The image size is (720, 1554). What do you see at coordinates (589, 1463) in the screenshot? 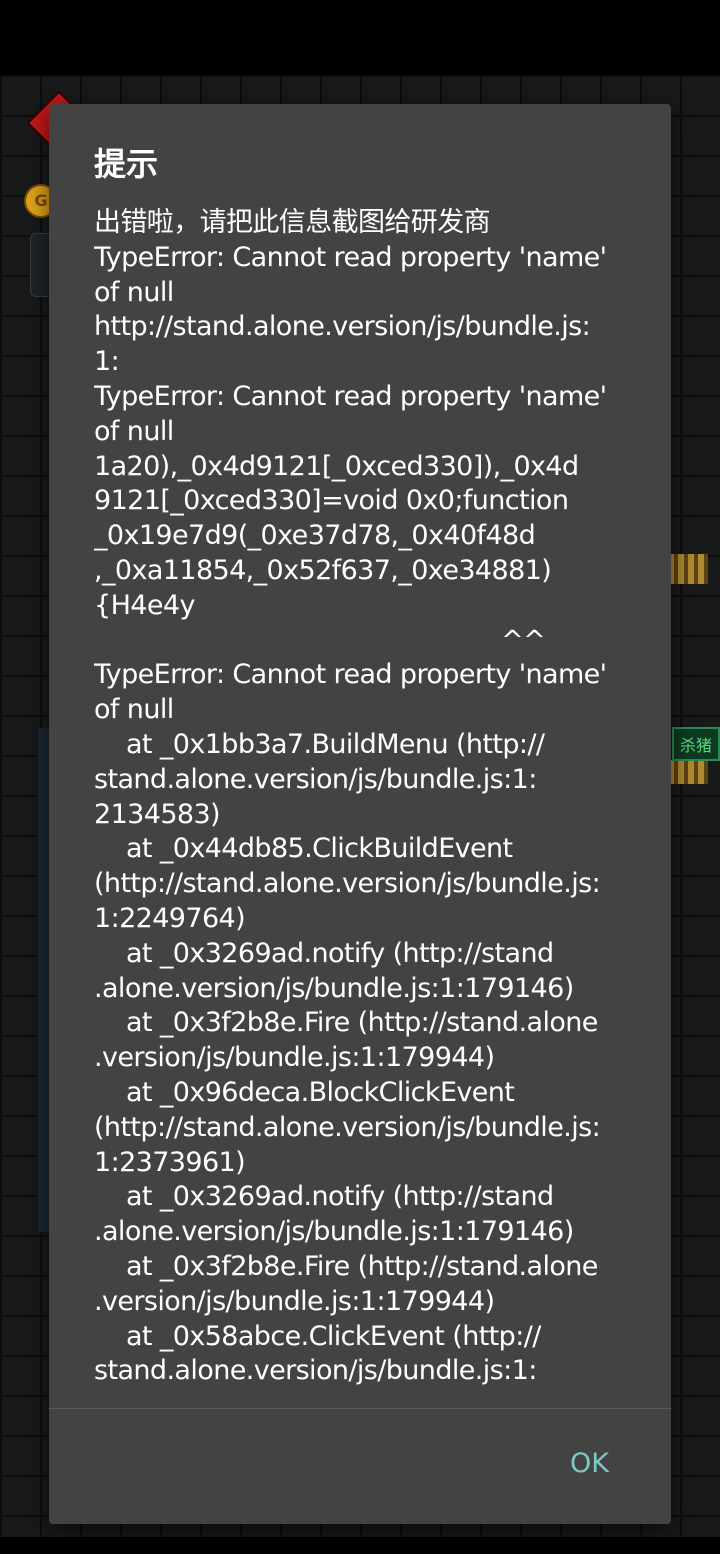
I see `ok-button: OK` at bounding box center [589, 1463].